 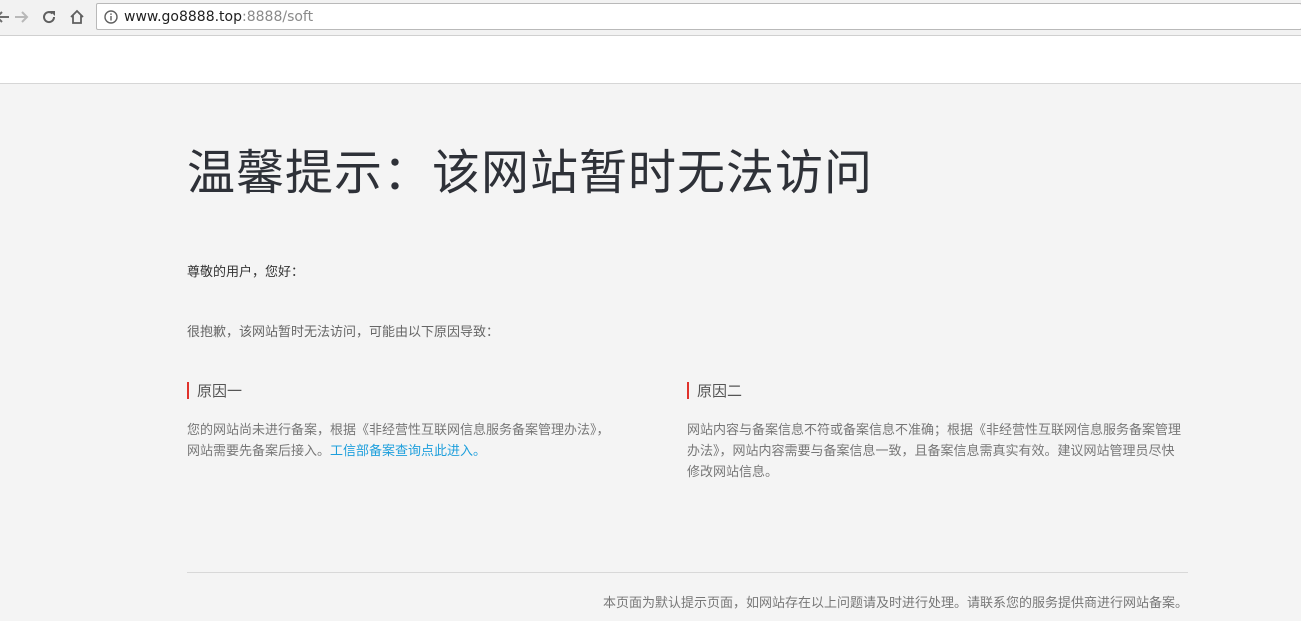 What do you see at coordinates (408, 451) in the screenshot?
I see `icp-query-link: 工信部备案查询点此进入。` at bounding box center [408, 451].